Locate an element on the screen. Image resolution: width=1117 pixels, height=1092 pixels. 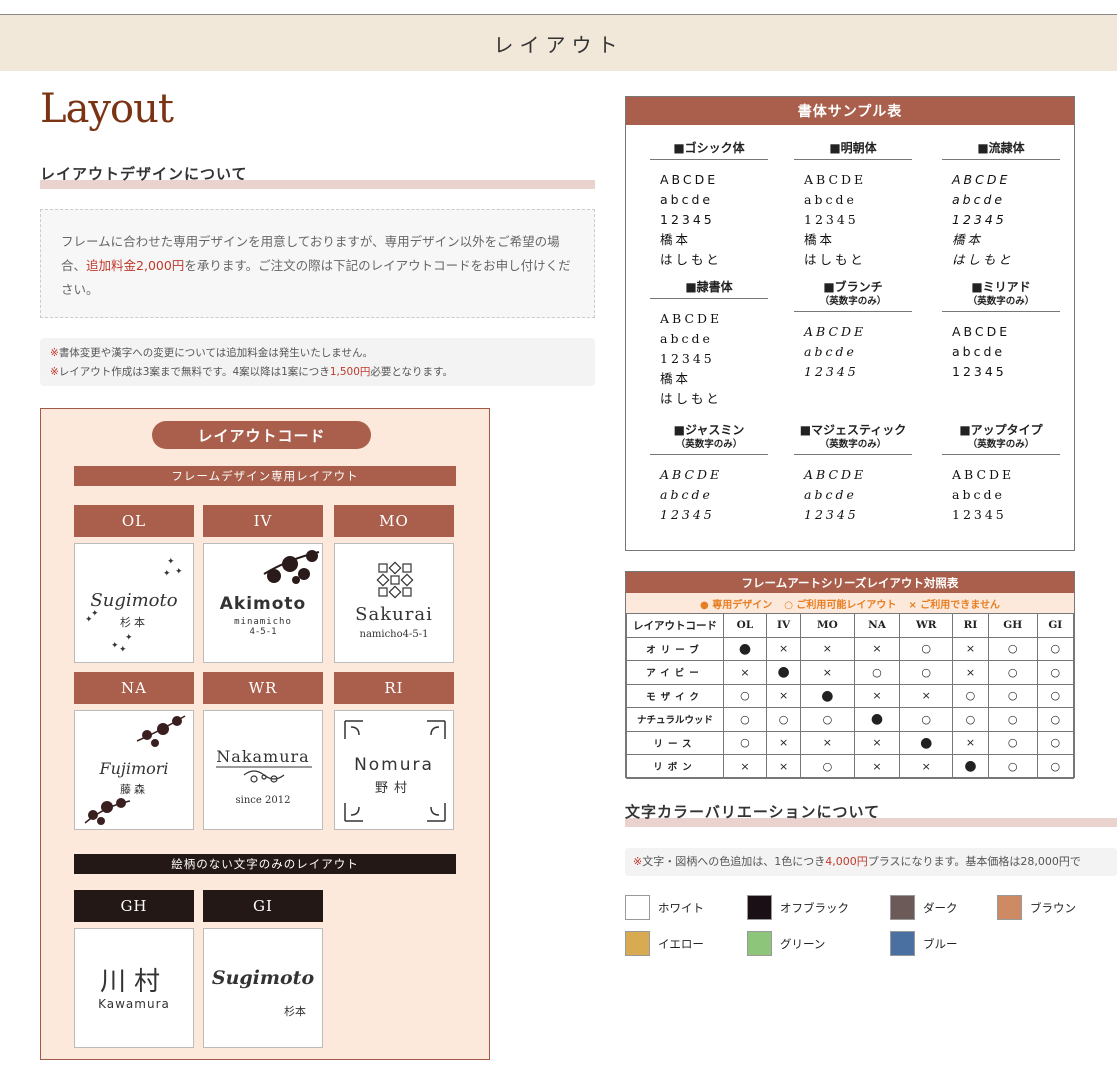
color-label: オフブラック is located at coordinates (814, 907).